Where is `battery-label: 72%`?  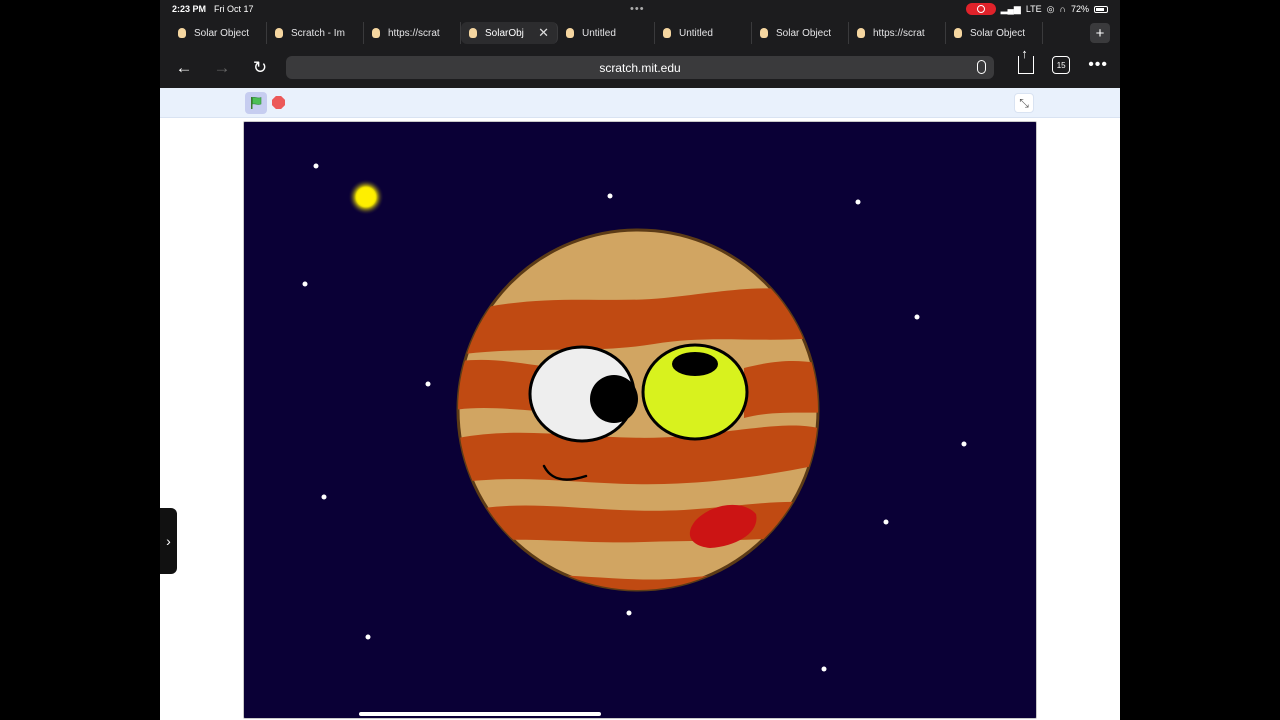
battery-label: 72% is located at coordinates (1079, 9).